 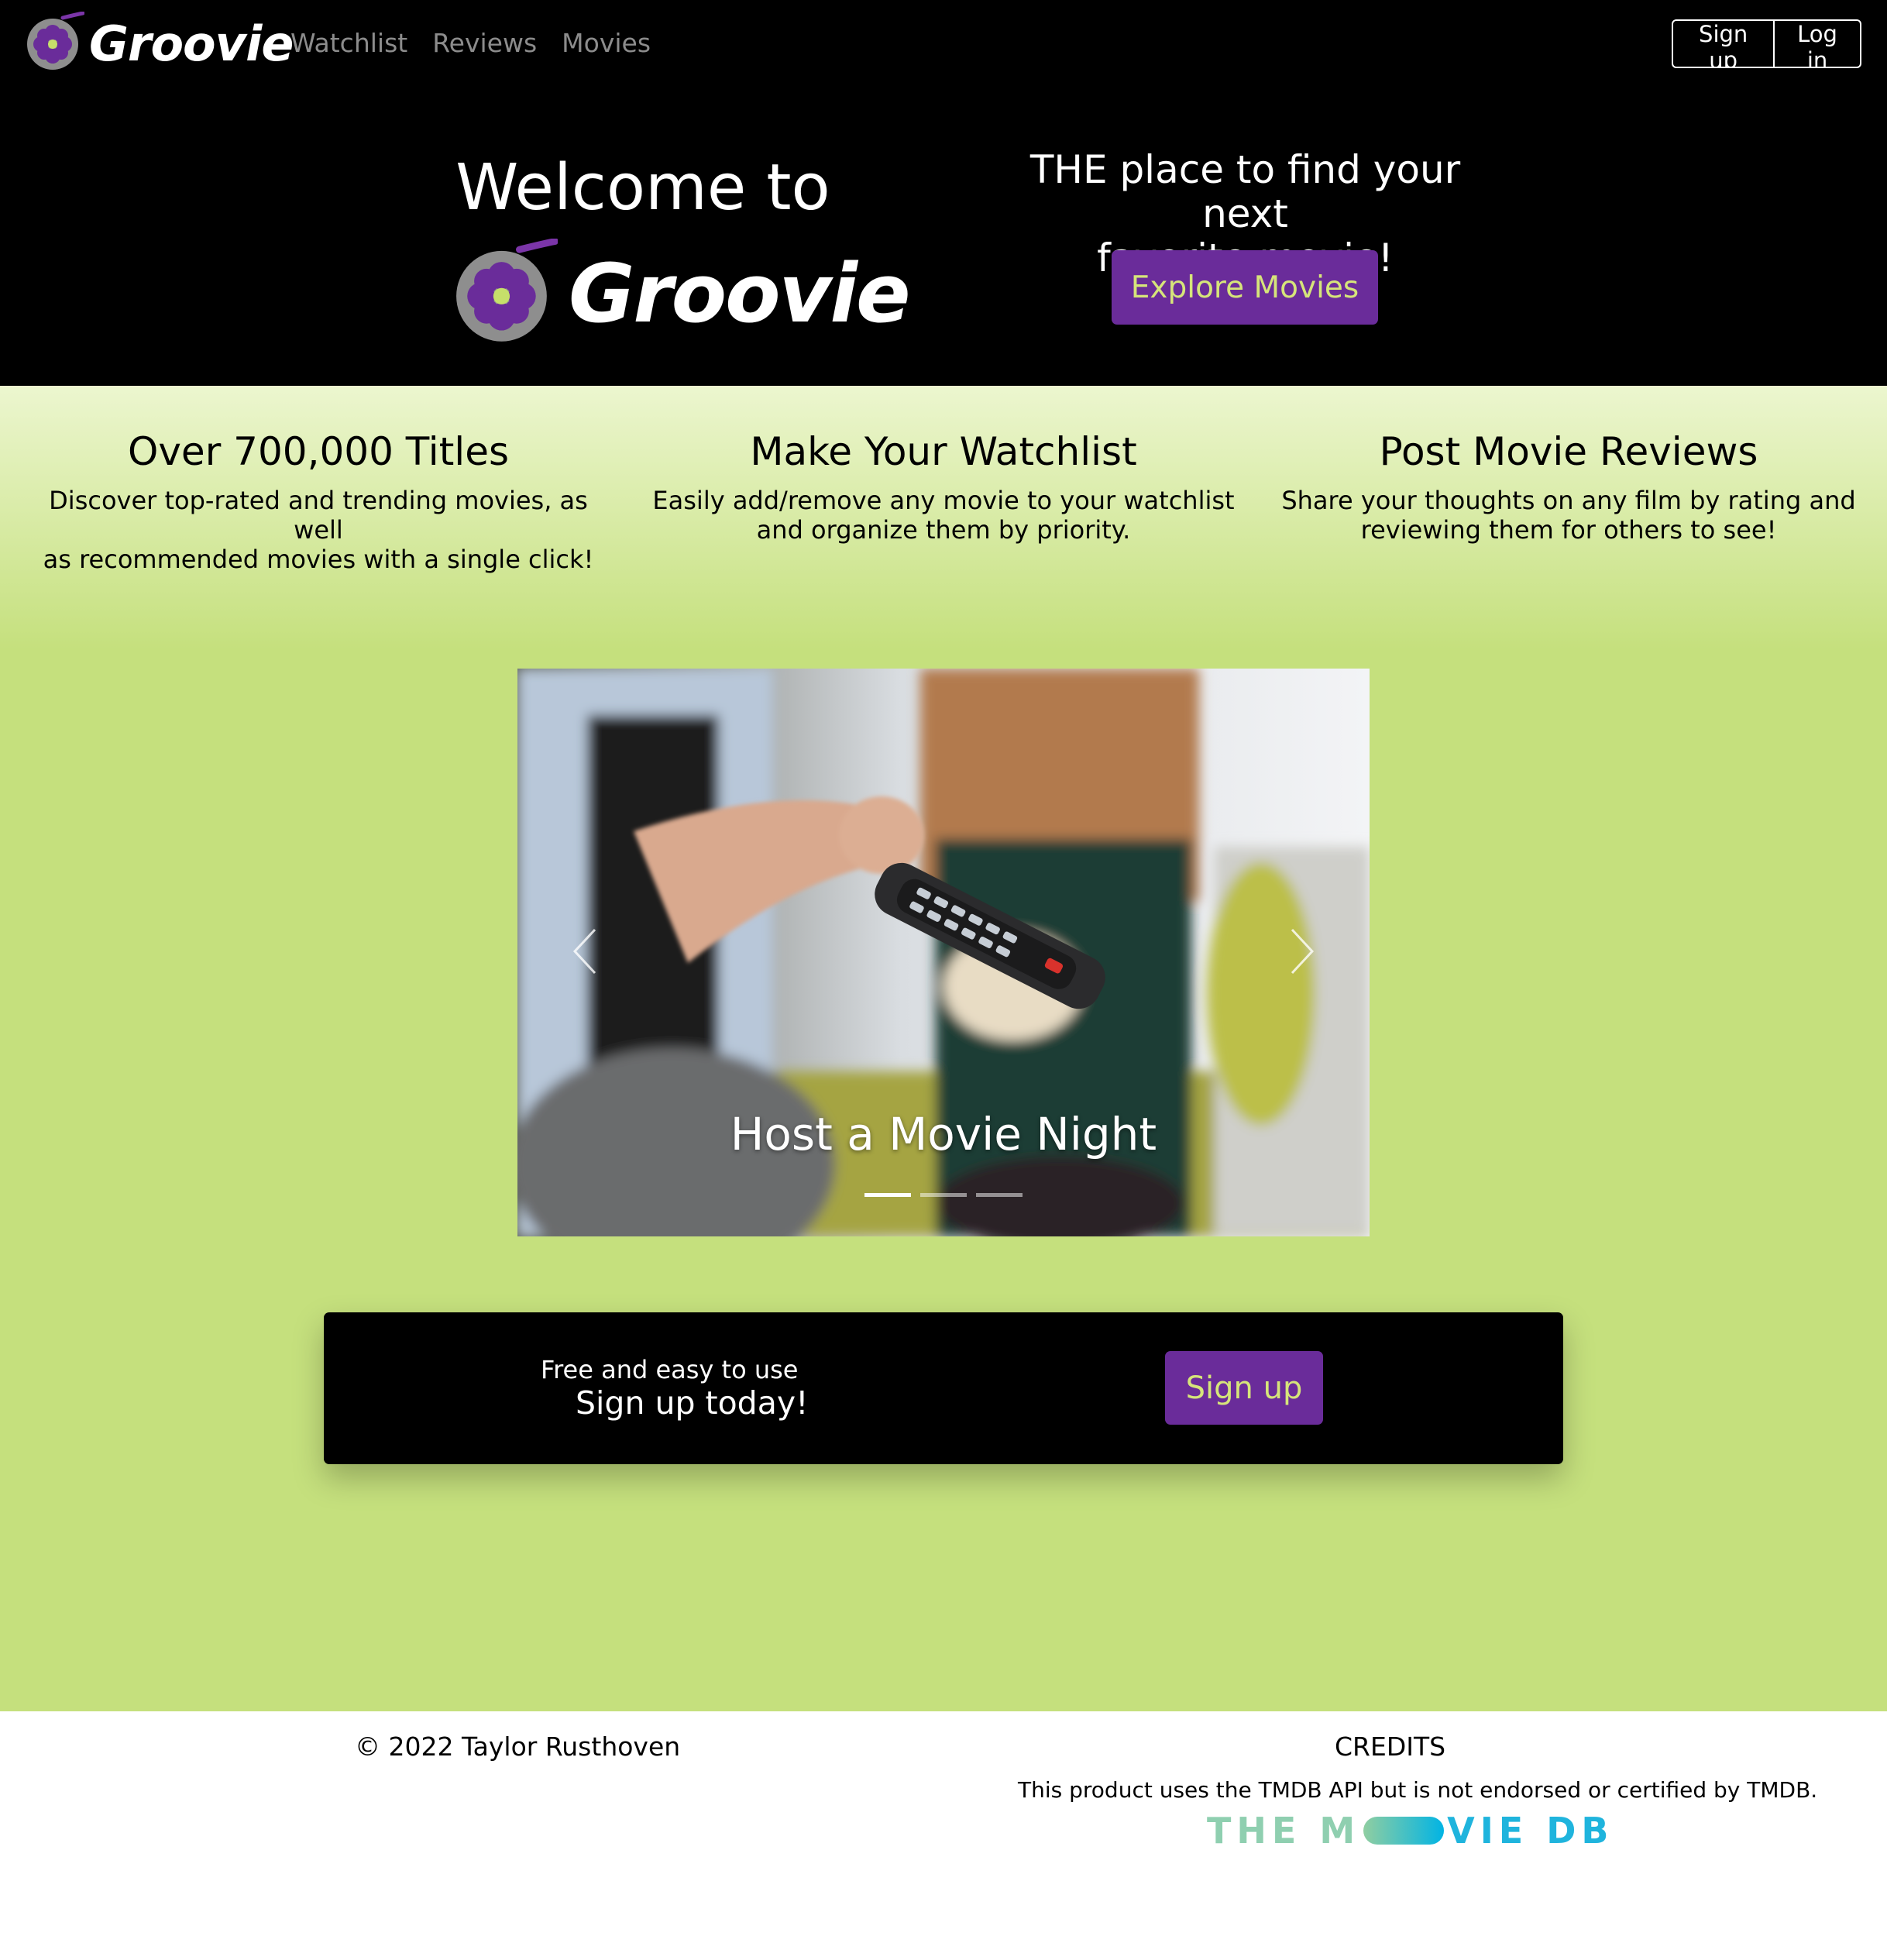 I want to click on carousel-indicators, so click(x=943, y=1195).